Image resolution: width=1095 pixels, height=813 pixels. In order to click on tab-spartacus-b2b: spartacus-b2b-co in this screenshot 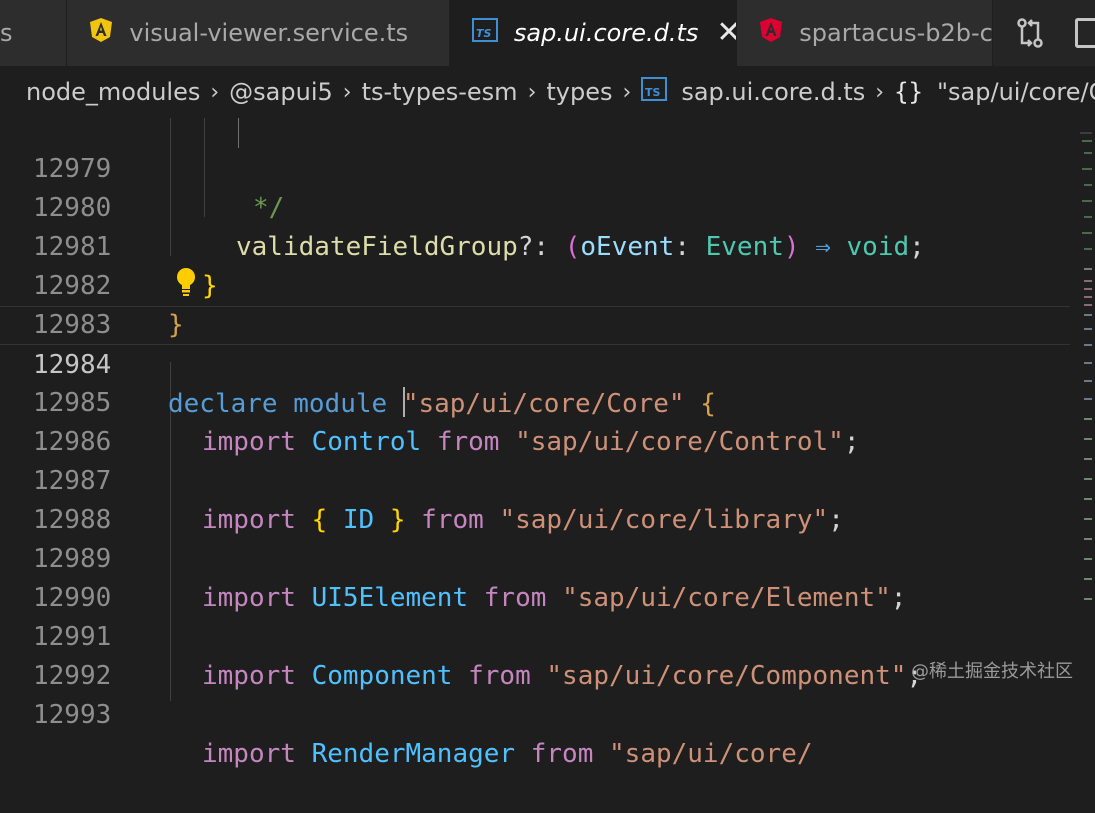, I will do `click(865, 33)`.